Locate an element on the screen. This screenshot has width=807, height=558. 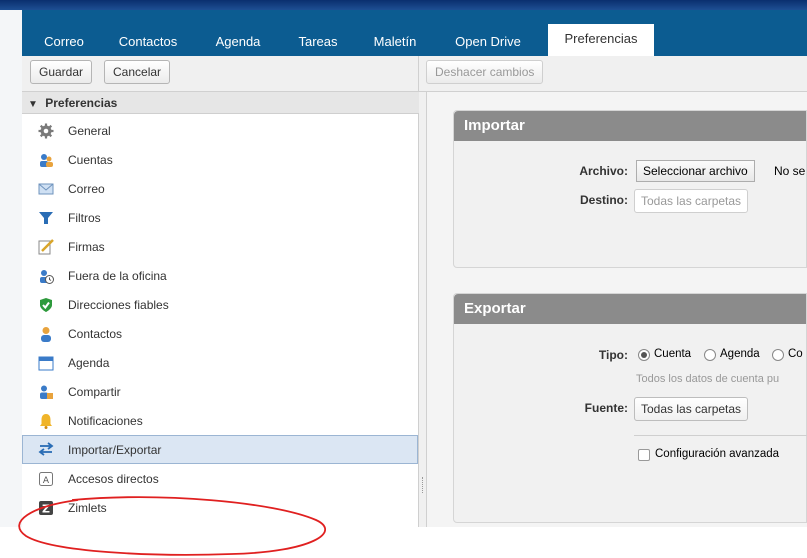
pane-splitter is located at coordinates (423, 309).